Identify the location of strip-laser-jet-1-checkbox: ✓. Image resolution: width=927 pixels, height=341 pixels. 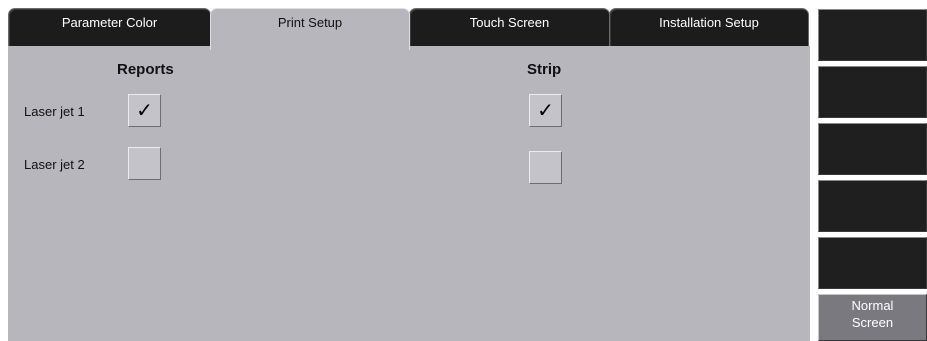
(545, 110).